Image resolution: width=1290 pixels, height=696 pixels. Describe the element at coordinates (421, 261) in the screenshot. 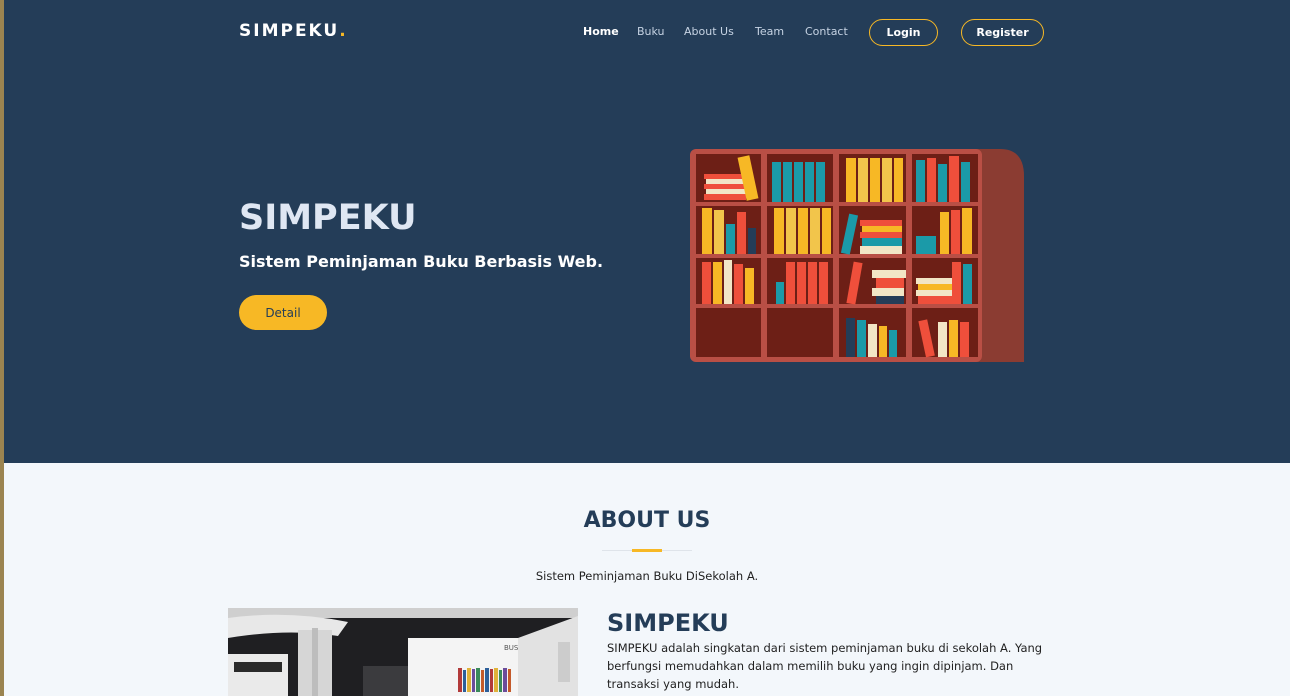

I see `hero-subtitle: Sistem Peminjaman Buku Berbasis Web.` at that location.